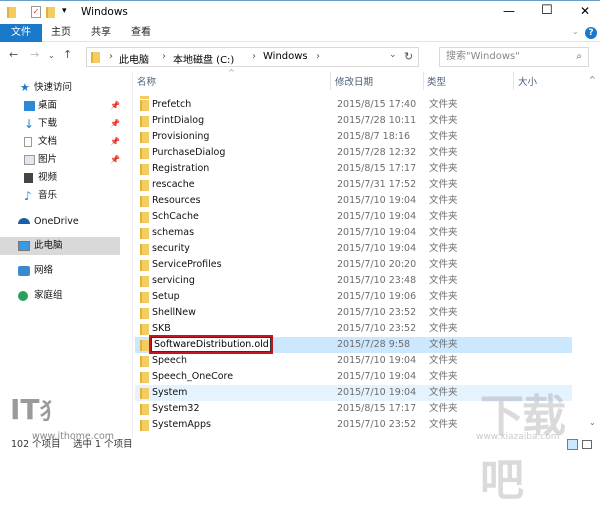  I want to click on file-row: Registration 2015/8/15 17:17 文件夹, so click(353, 169).